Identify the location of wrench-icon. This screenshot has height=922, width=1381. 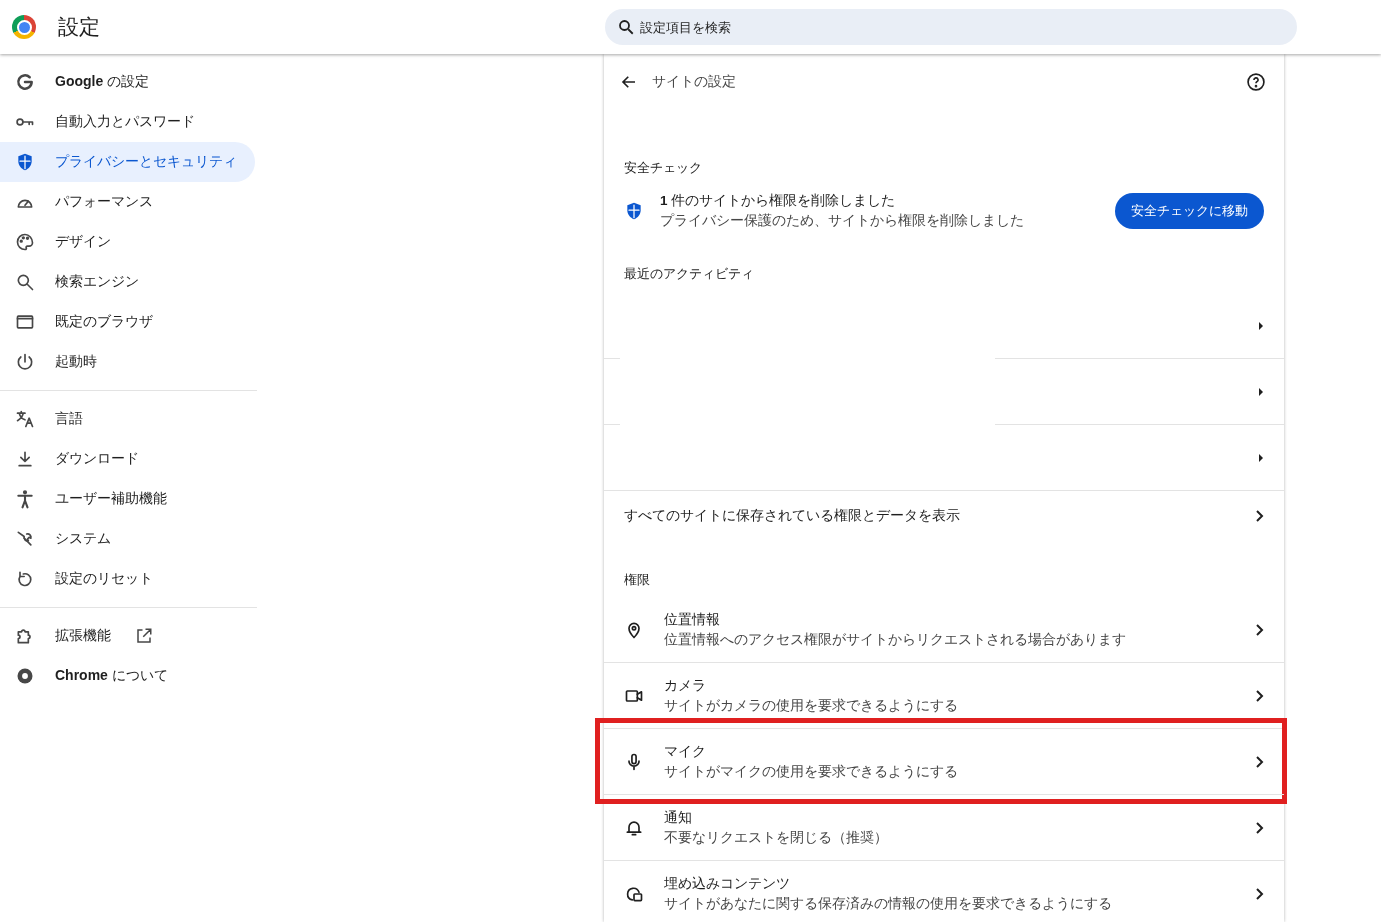
(25, 539).